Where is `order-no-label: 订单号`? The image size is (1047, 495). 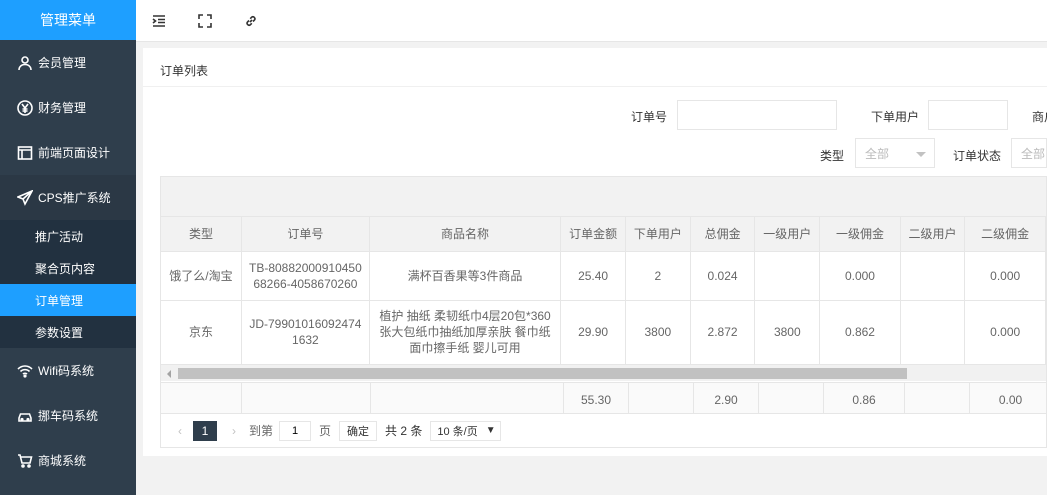
order-no-label: 订单号 is located at coordinates (649, 117).